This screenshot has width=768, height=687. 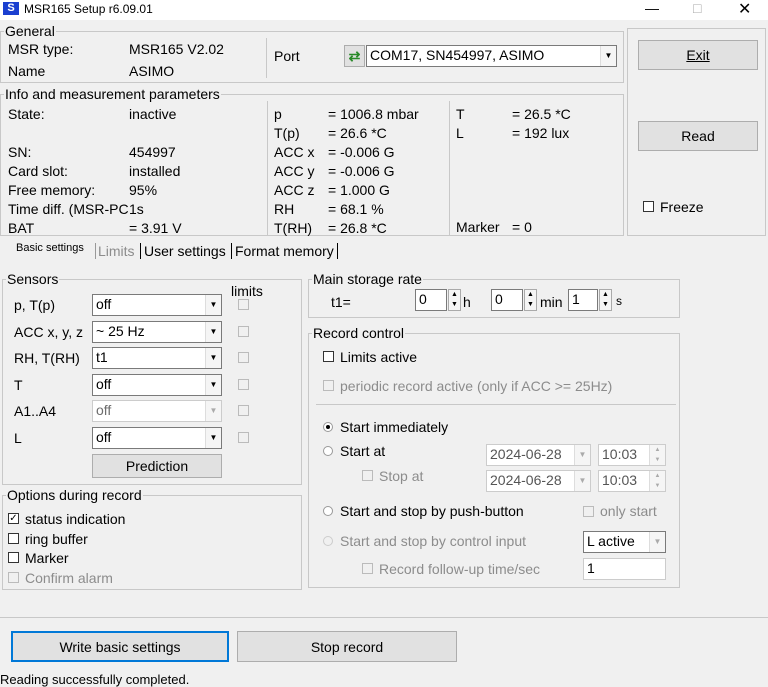 I want to click on measurement-label: ACC z, so click(x=294, y=190).